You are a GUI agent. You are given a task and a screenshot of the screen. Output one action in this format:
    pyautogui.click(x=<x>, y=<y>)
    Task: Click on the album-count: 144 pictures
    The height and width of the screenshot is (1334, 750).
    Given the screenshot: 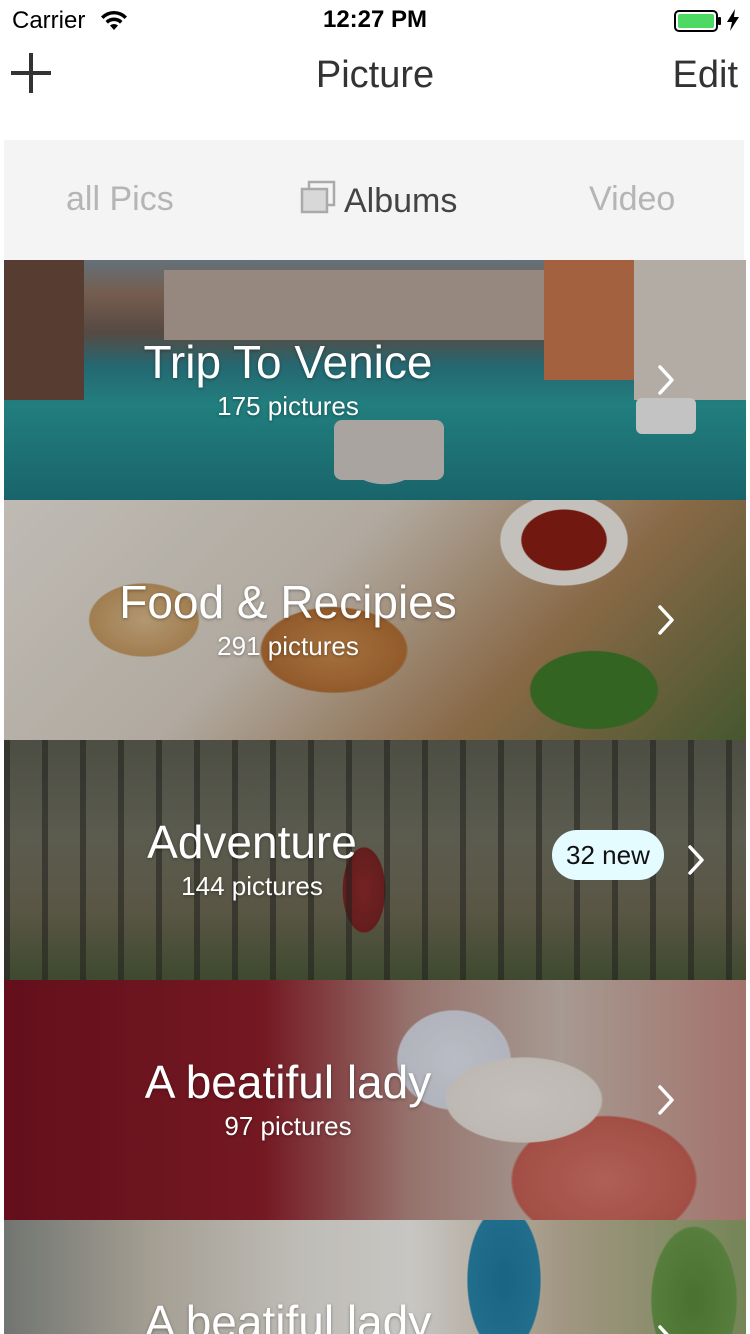 What is the action you would take?
    pyautogui.click(x=252, y=886)
    